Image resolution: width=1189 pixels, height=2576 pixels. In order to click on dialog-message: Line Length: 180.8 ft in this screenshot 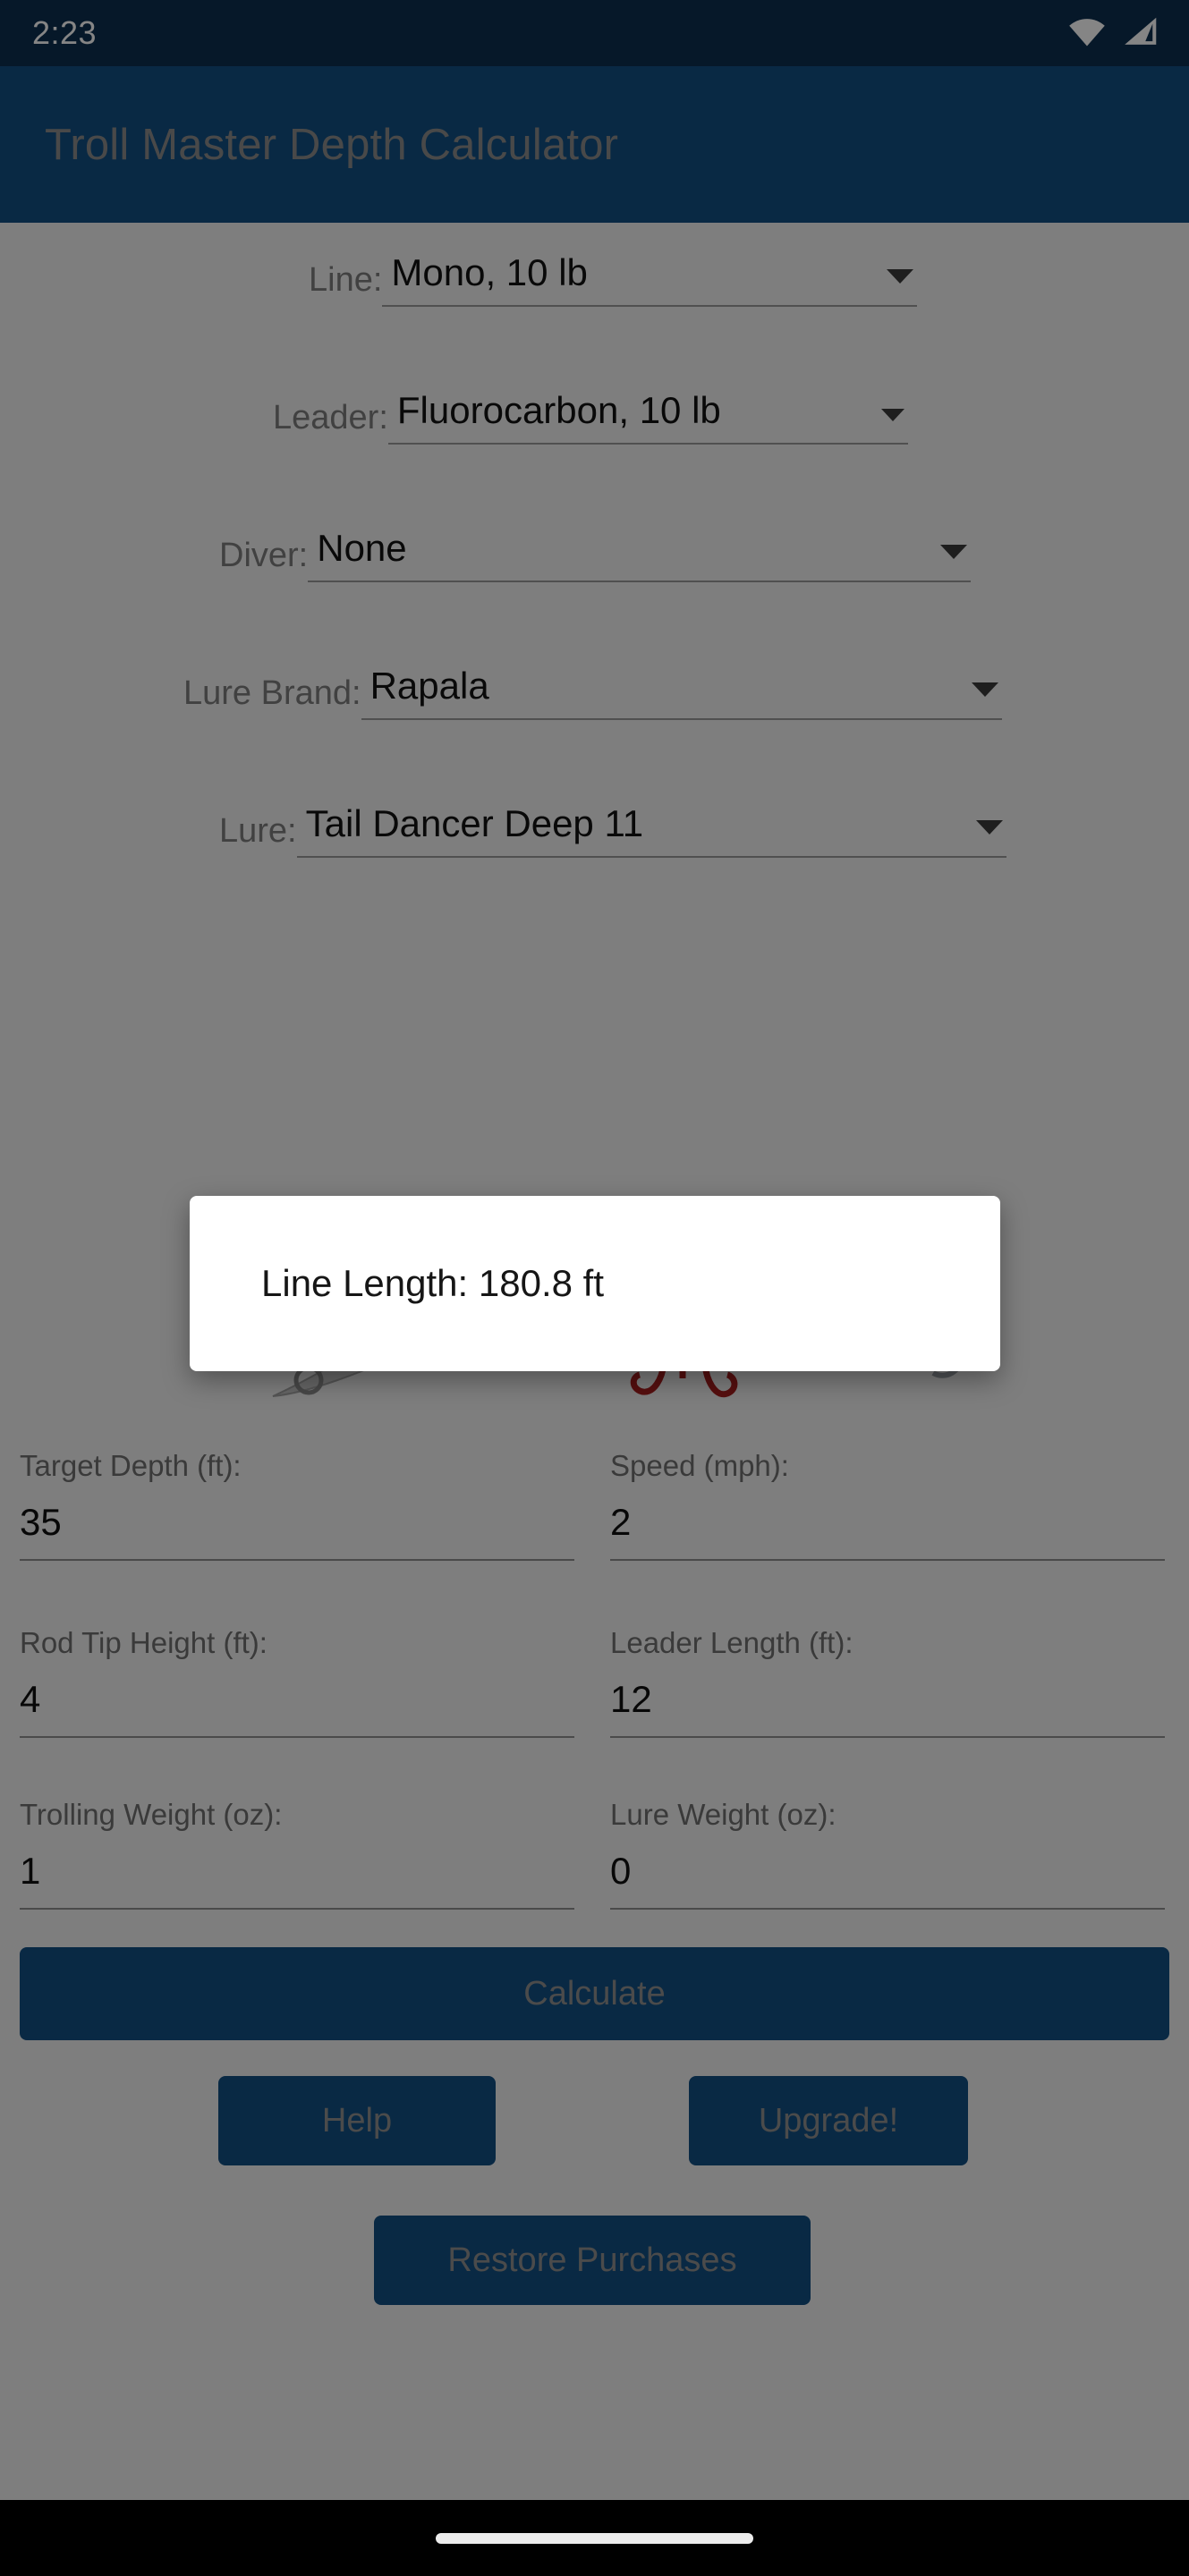, I will do `click(432, 1282)`.